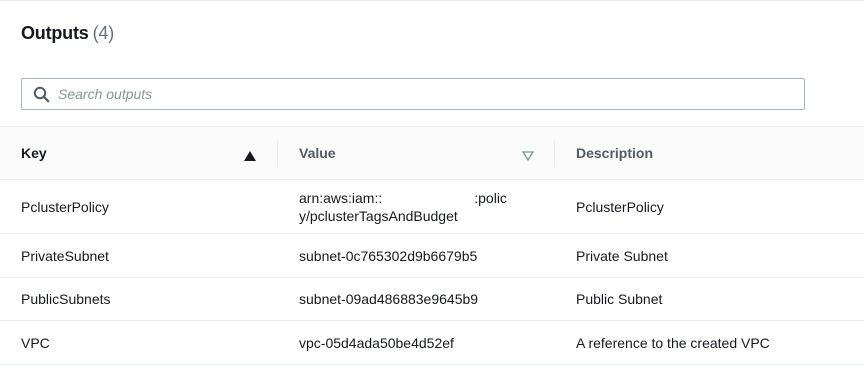 Image resolution: width=864 pixels, height=365 pixels. I want to click on row-value-line1-suffix: :polic, so click(490, 197).